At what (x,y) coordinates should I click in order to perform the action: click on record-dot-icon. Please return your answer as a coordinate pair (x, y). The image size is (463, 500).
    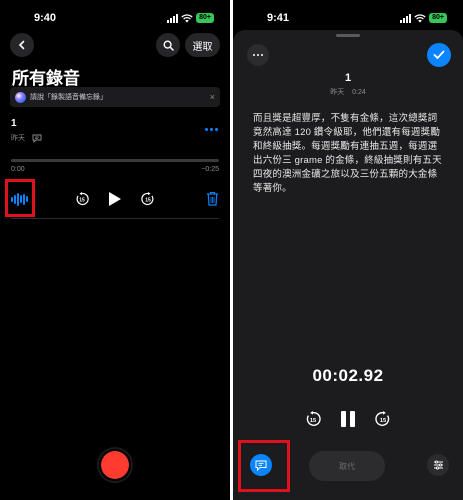
    Looking at the image, I should click on (115, 465).